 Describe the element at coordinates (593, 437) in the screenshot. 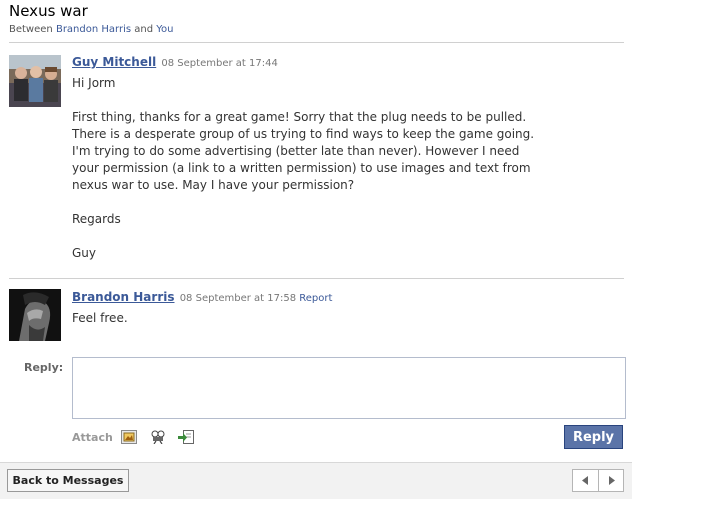

I see `reply-button: Reply` at that location.